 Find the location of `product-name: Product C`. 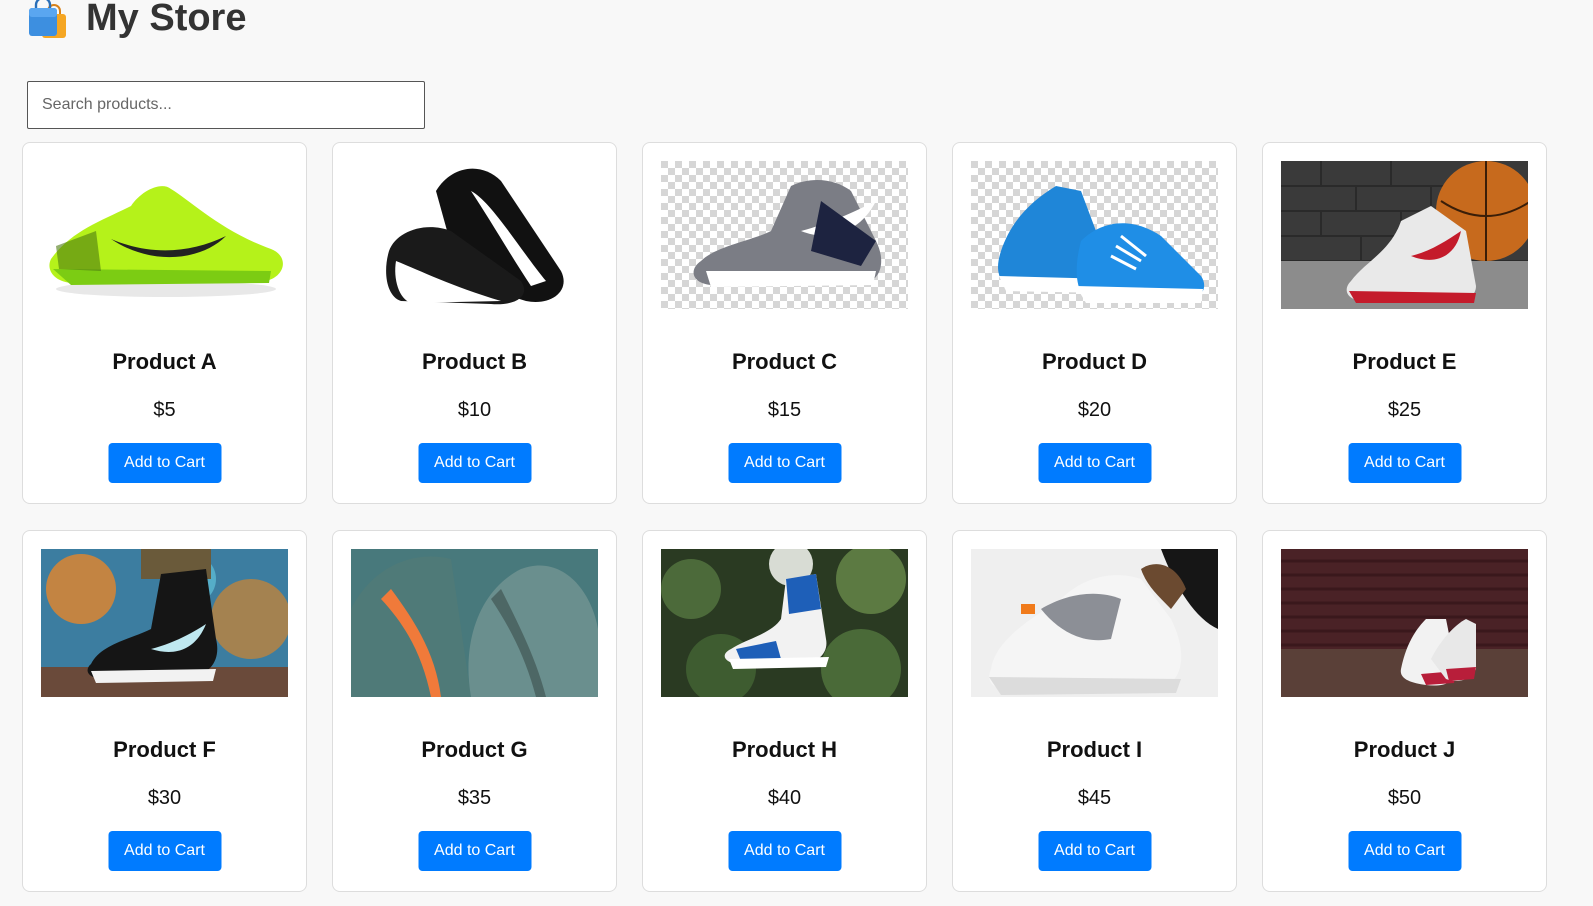

product-name: Product C is located at coordinates (784, 361).